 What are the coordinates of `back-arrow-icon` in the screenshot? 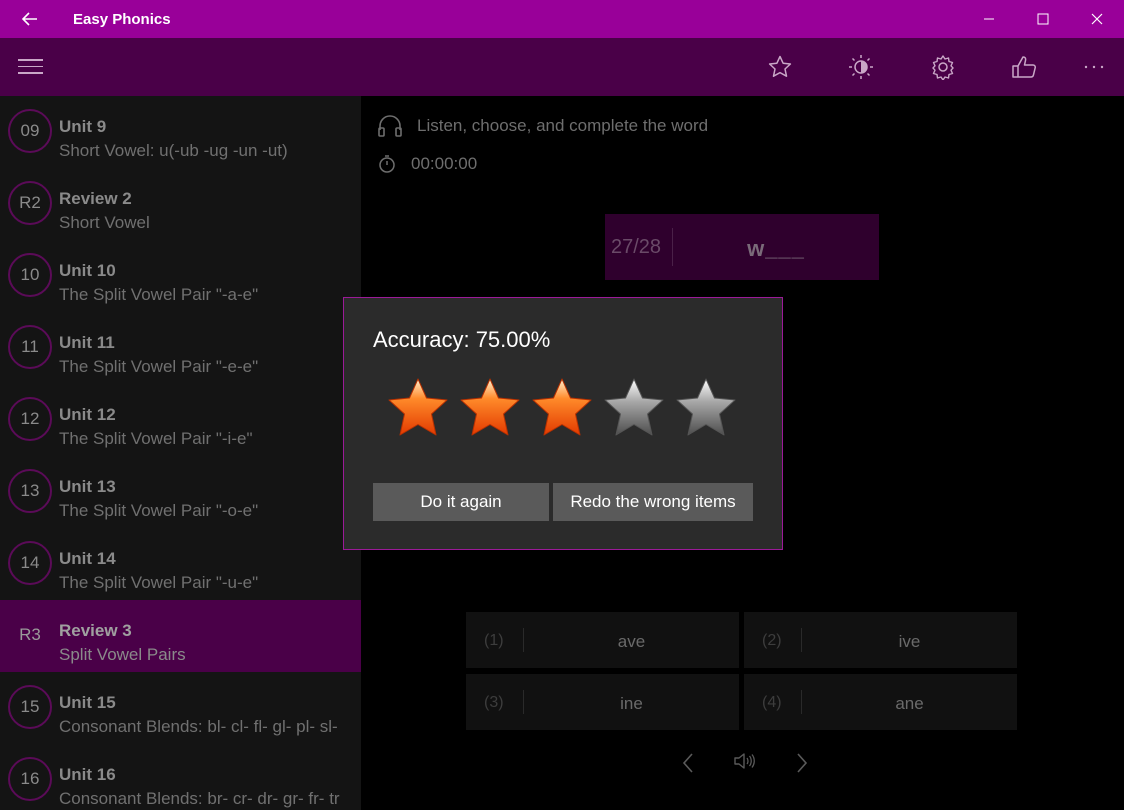 It's located at (29, 19).